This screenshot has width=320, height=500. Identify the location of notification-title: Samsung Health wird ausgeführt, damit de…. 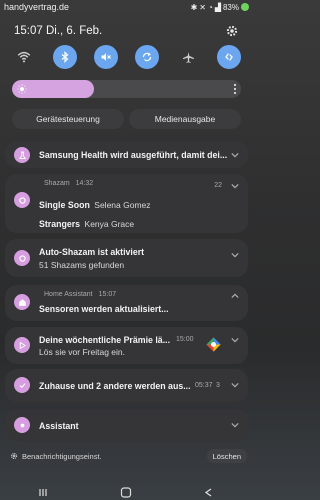
(133, 155).